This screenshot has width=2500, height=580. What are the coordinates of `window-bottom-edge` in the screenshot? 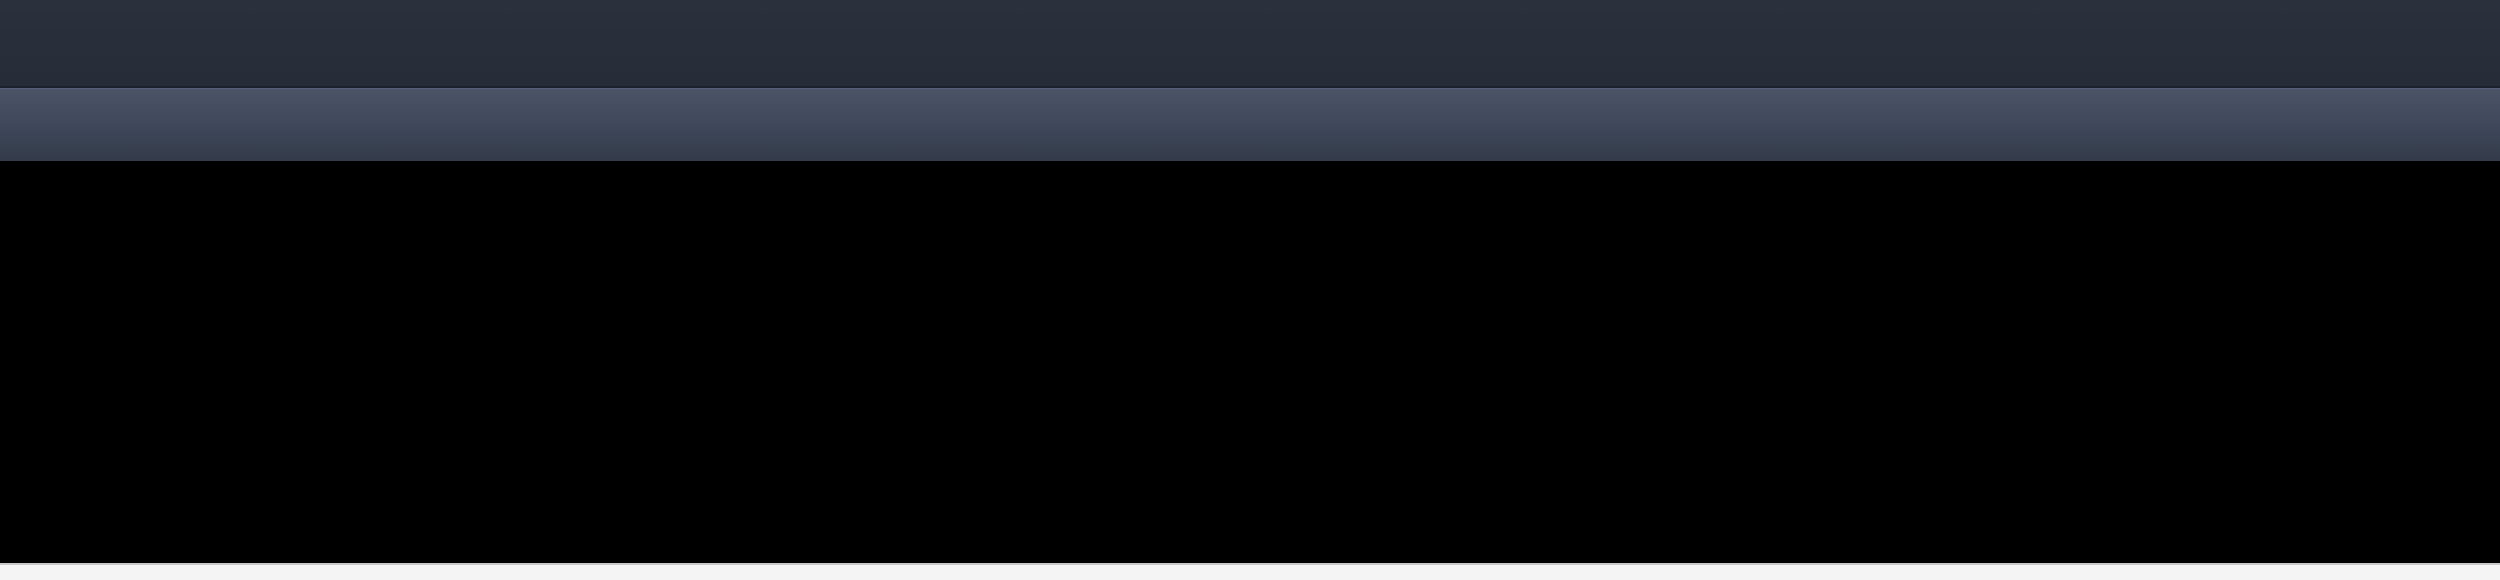 It's located at (1250, 571).